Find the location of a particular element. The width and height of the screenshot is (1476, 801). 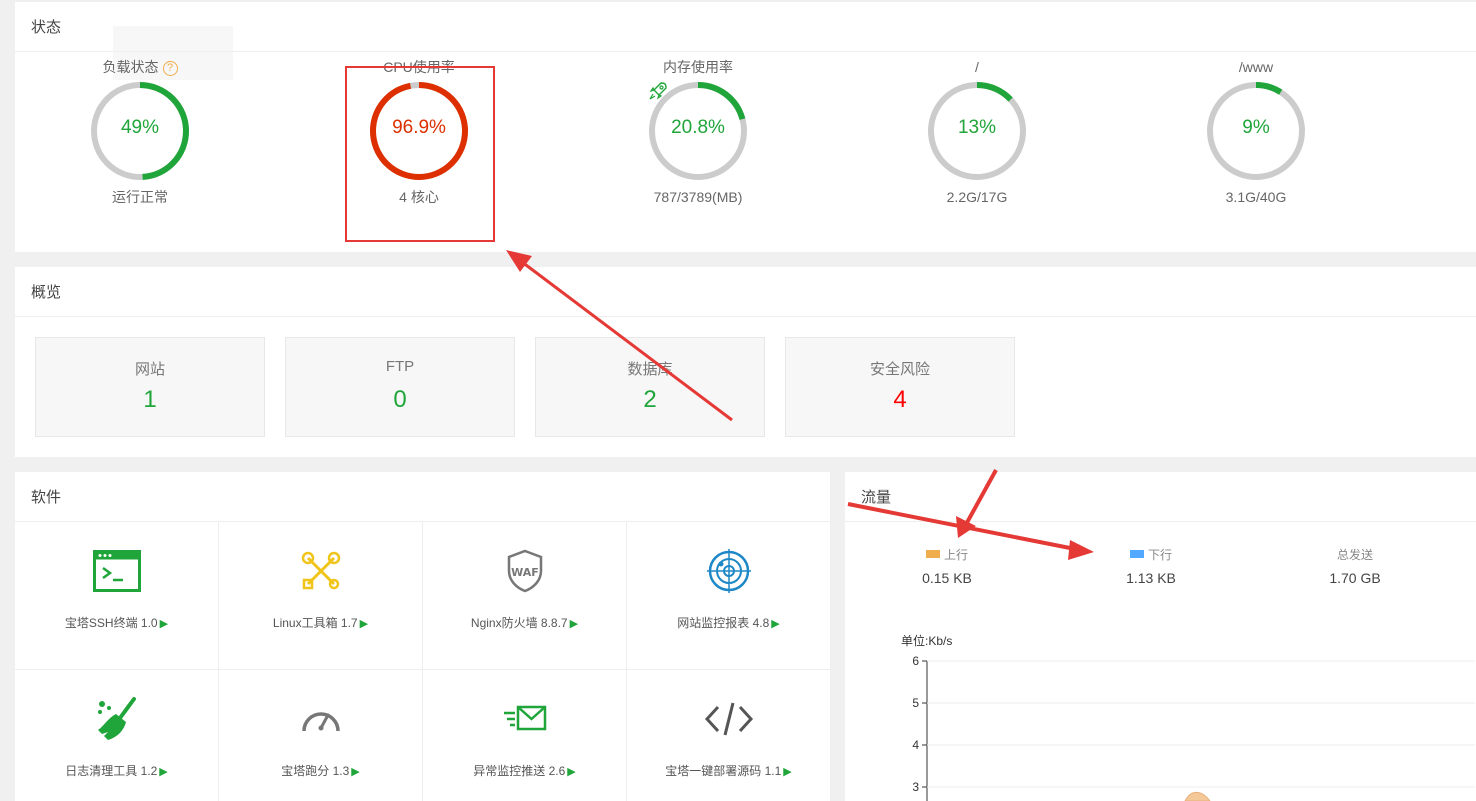

overview-value: 4 is located at coordinates (900, 400).